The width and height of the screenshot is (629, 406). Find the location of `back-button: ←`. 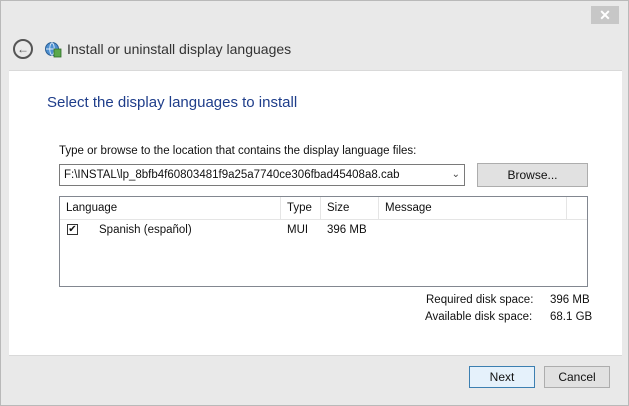

back-button: ← is located at coordinates (23, 49).